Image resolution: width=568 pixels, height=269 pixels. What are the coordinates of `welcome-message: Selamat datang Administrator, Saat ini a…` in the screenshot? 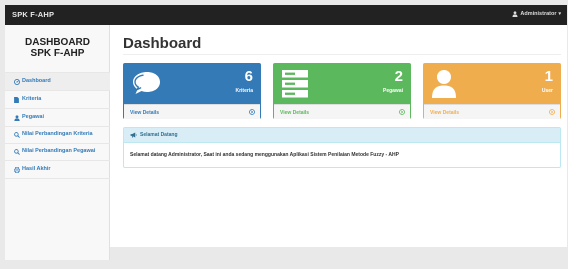 It's located at (264, 155).